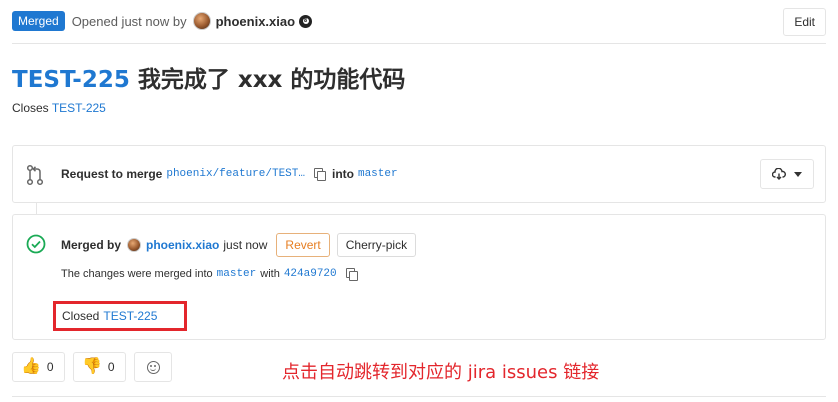 This screenshot has width=838, height=402. Describe the element at coordinates (270, 274) in the screenshot. I see `with-label: with` at that location.